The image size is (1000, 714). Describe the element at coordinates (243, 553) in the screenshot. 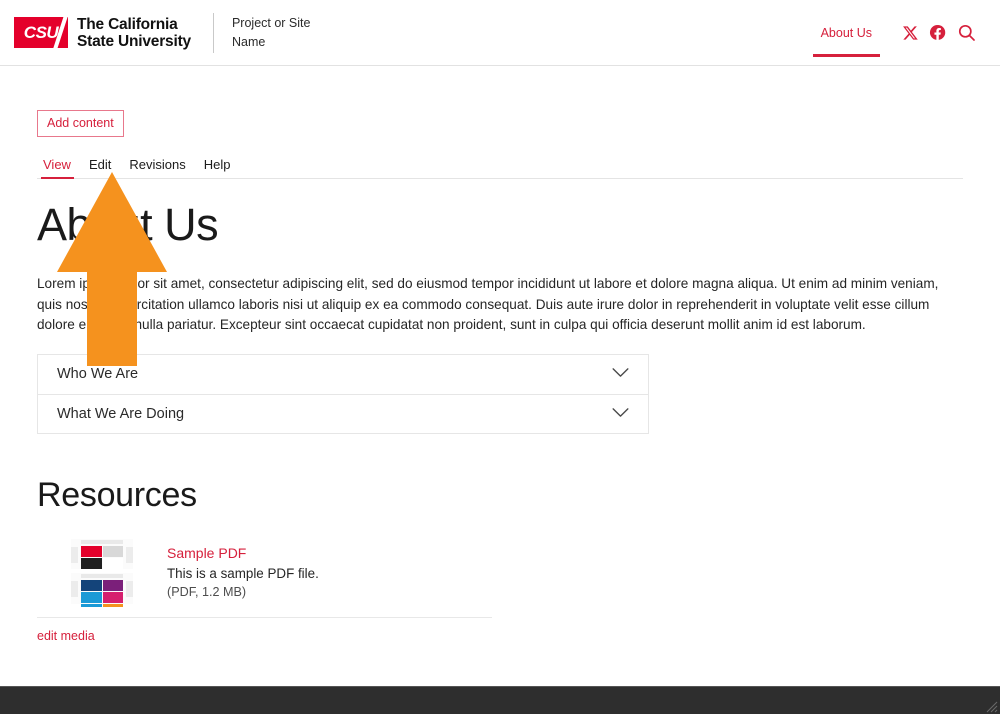

I see `media-title-link: Sample PDF` at that location.